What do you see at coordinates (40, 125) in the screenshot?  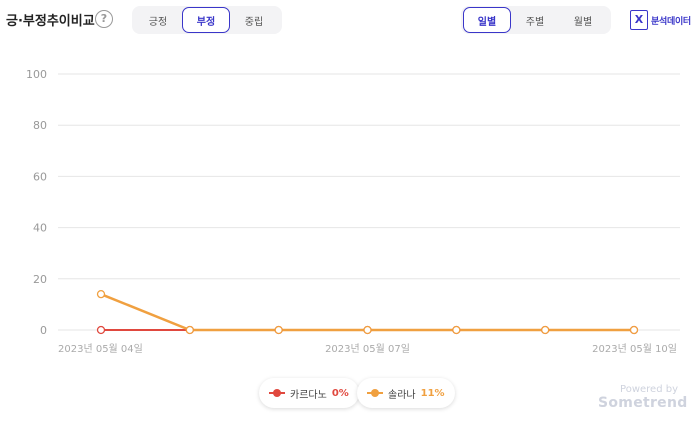 I see `y-tick-label: 80` at bounding box center [40, 125].